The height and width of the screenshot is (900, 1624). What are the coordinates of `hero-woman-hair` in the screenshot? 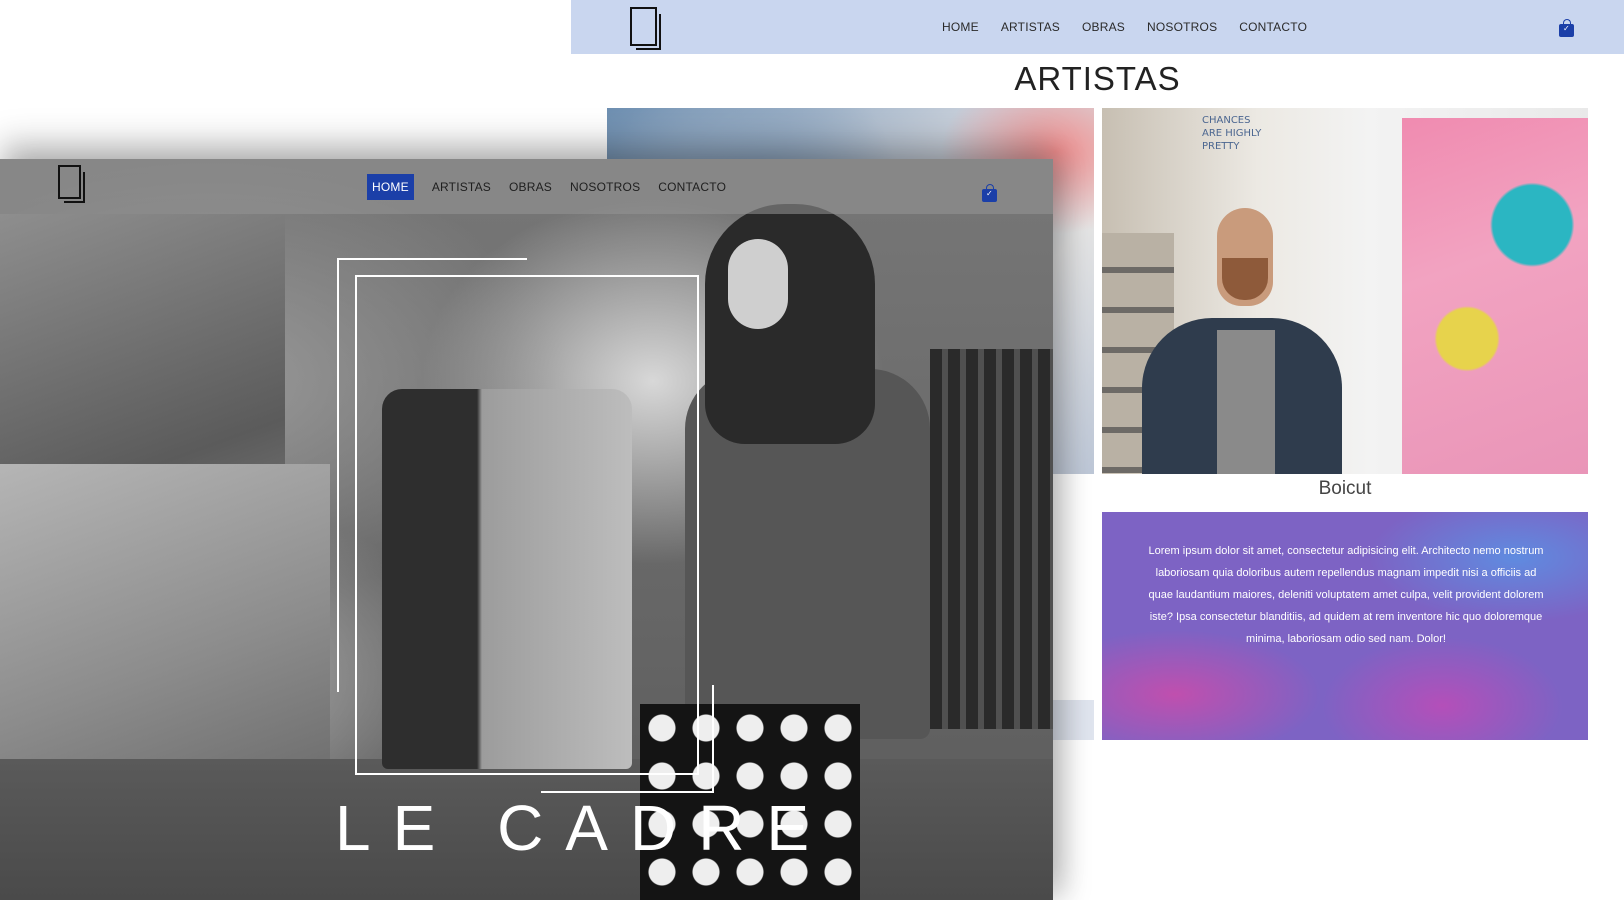 It's located at (790, 324).